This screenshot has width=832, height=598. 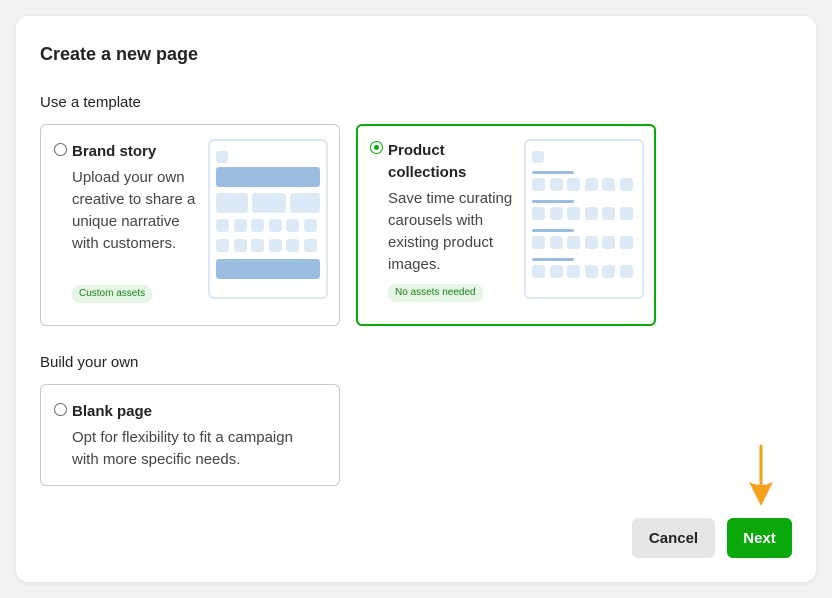 I want to click on cancel-button: Cancel, so click(x=673, y=538).